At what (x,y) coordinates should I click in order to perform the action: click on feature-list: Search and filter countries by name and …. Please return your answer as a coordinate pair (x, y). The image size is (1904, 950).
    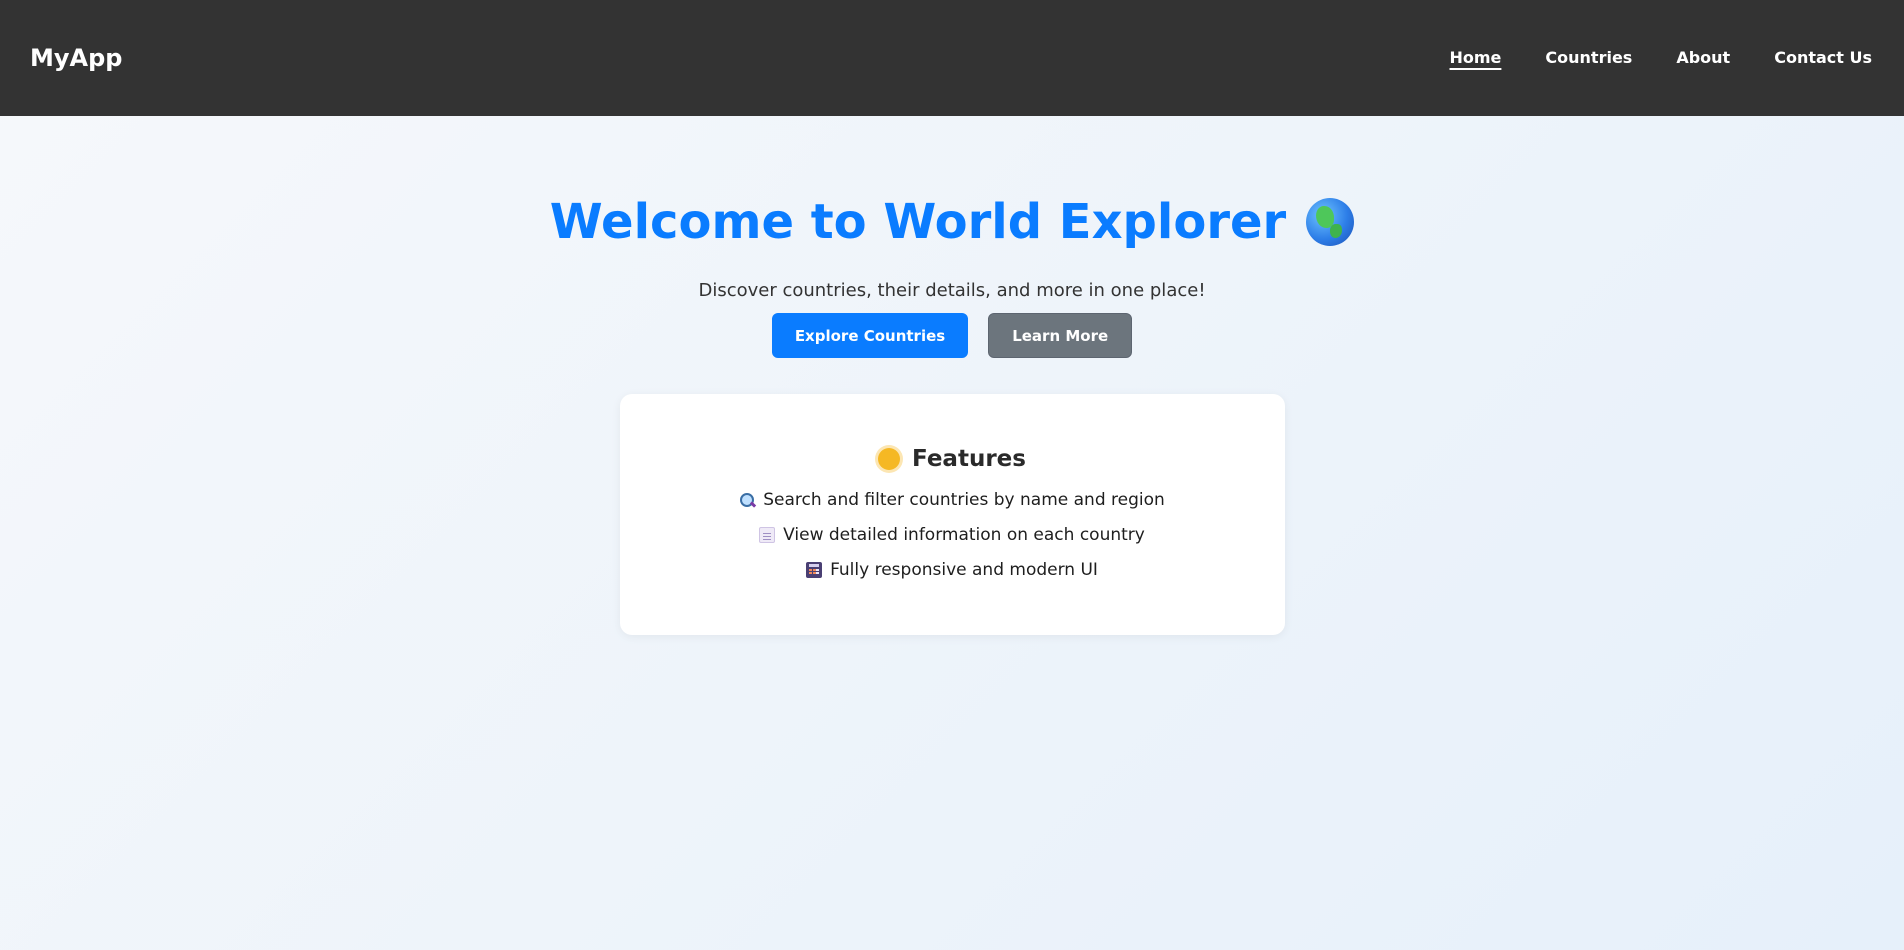
    Looking at the image, I should click on (952, 535).